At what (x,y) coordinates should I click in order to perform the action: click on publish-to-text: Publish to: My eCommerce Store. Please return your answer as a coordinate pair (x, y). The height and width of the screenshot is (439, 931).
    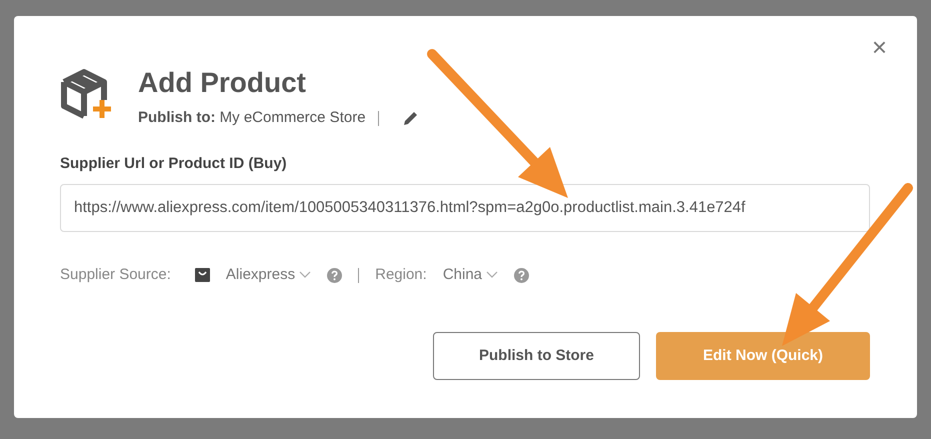
    Looking at the image, I should click on (252, 118).